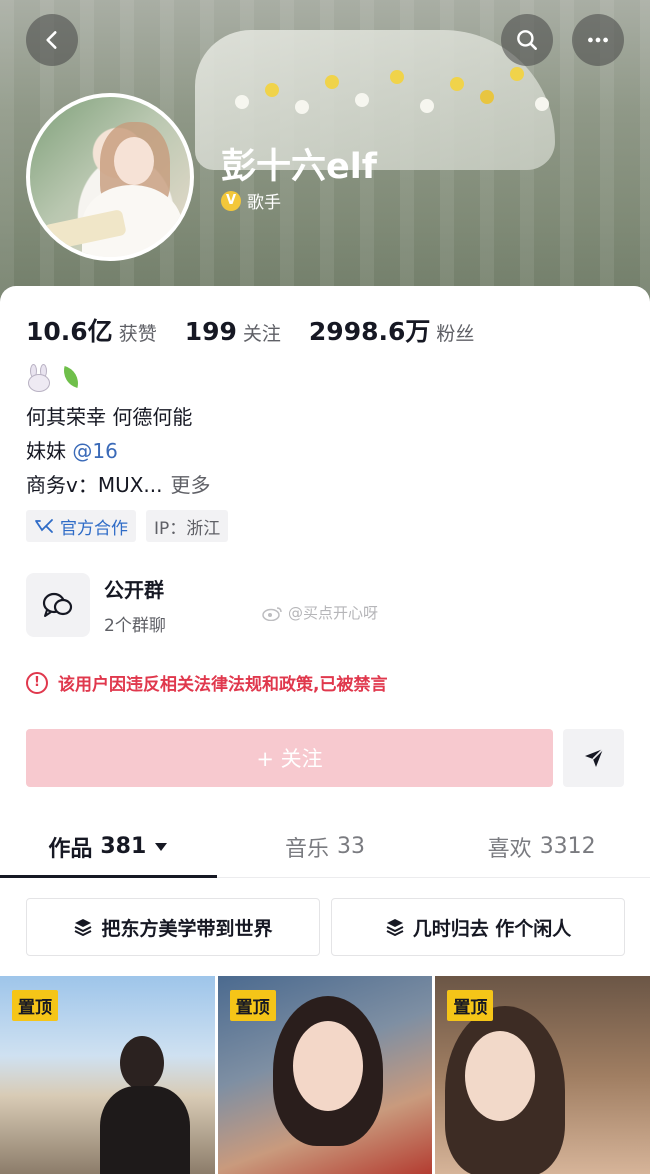  What do you see at coordinates (455, 332) in the screenshot?
I see `followers-label: 粉丝` at bounding box center [455, 332].